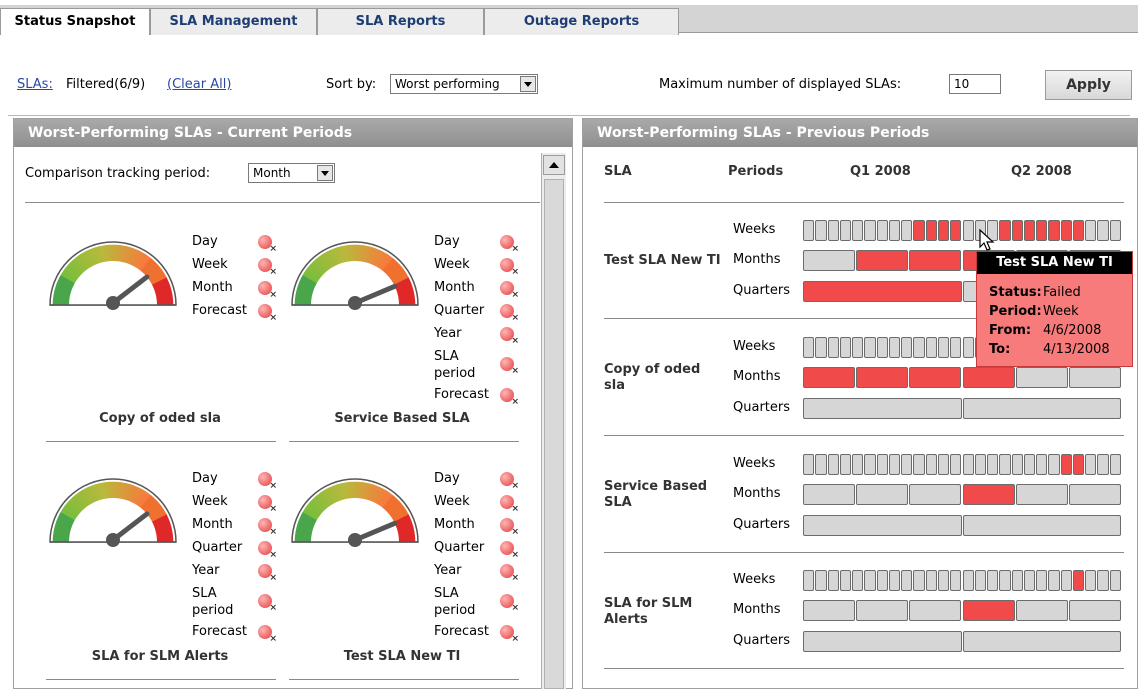 The width and height of the screenshot is (1138, 689). Describe the element at coordinates (661, 378) in the screenshot. I see `sla-name: Copy of oded sla` at that location.